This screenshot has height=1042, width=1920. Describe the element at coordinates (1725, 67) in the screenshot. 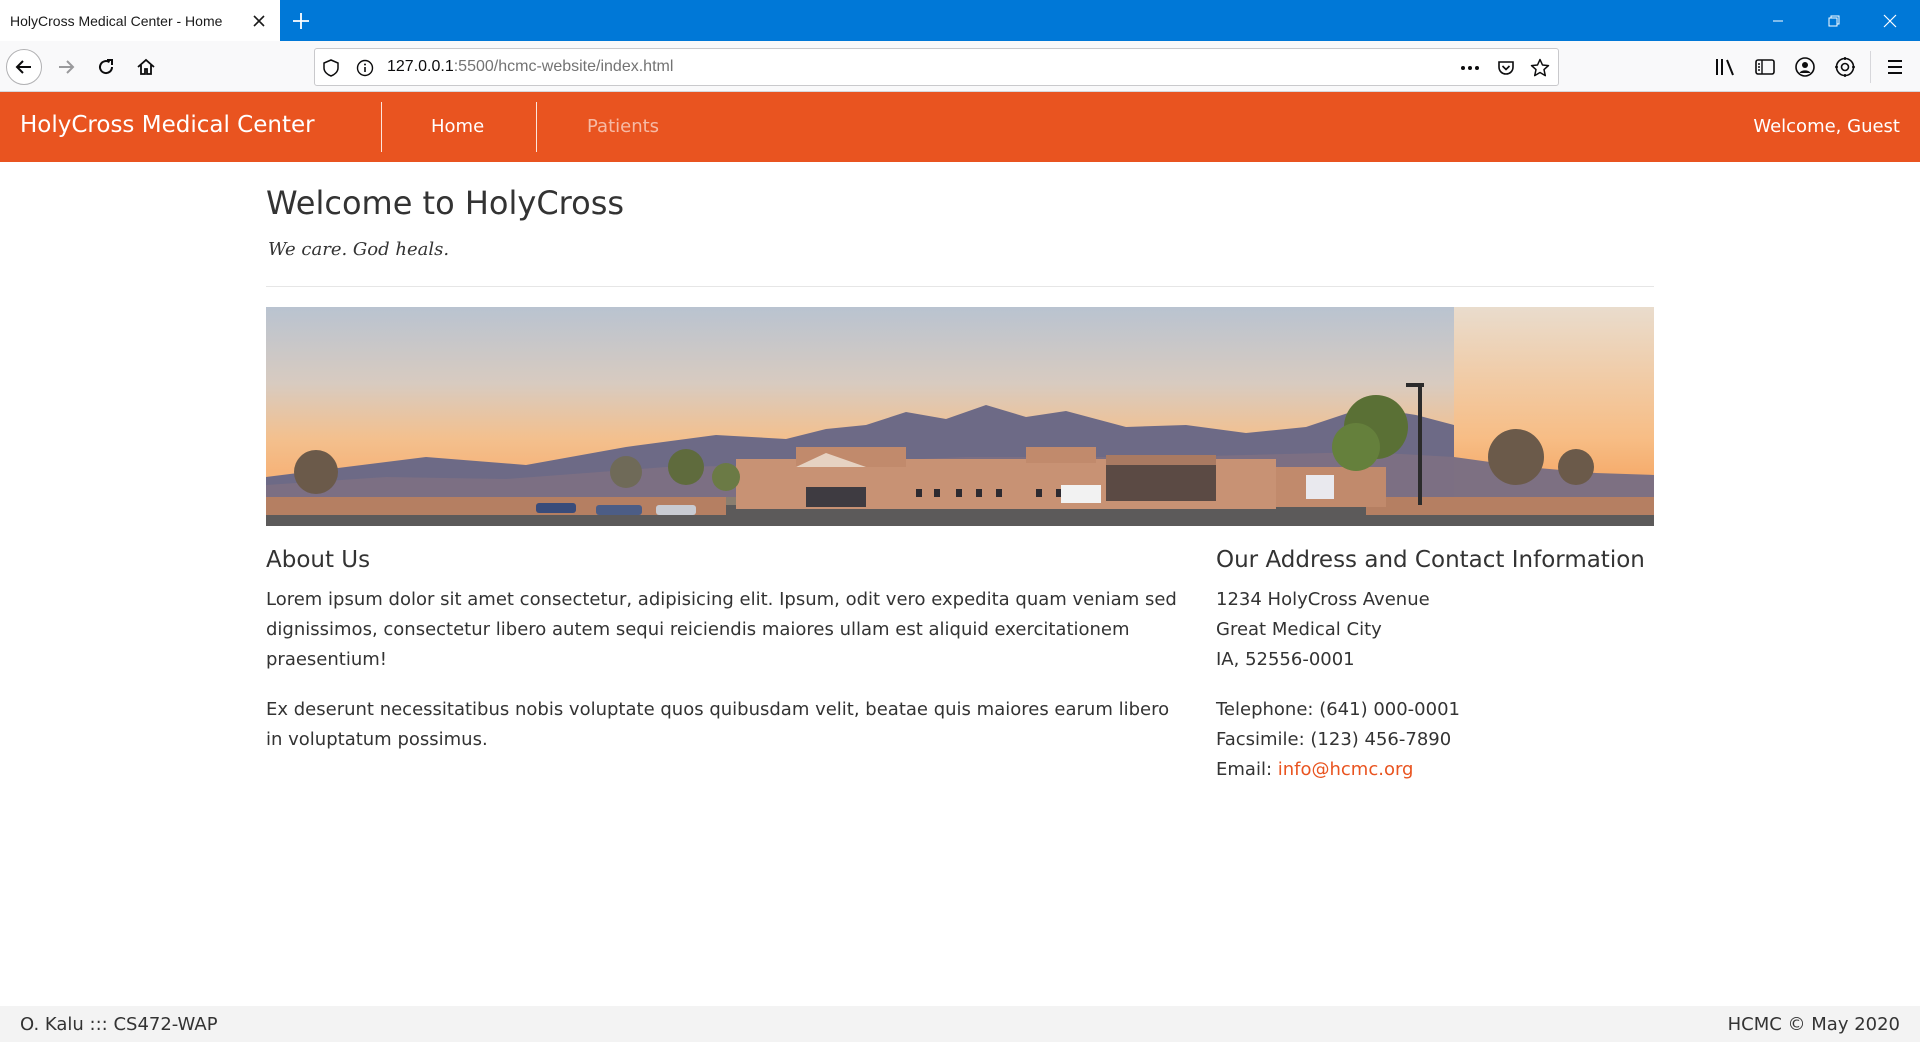

I see `library-icon` at that location.